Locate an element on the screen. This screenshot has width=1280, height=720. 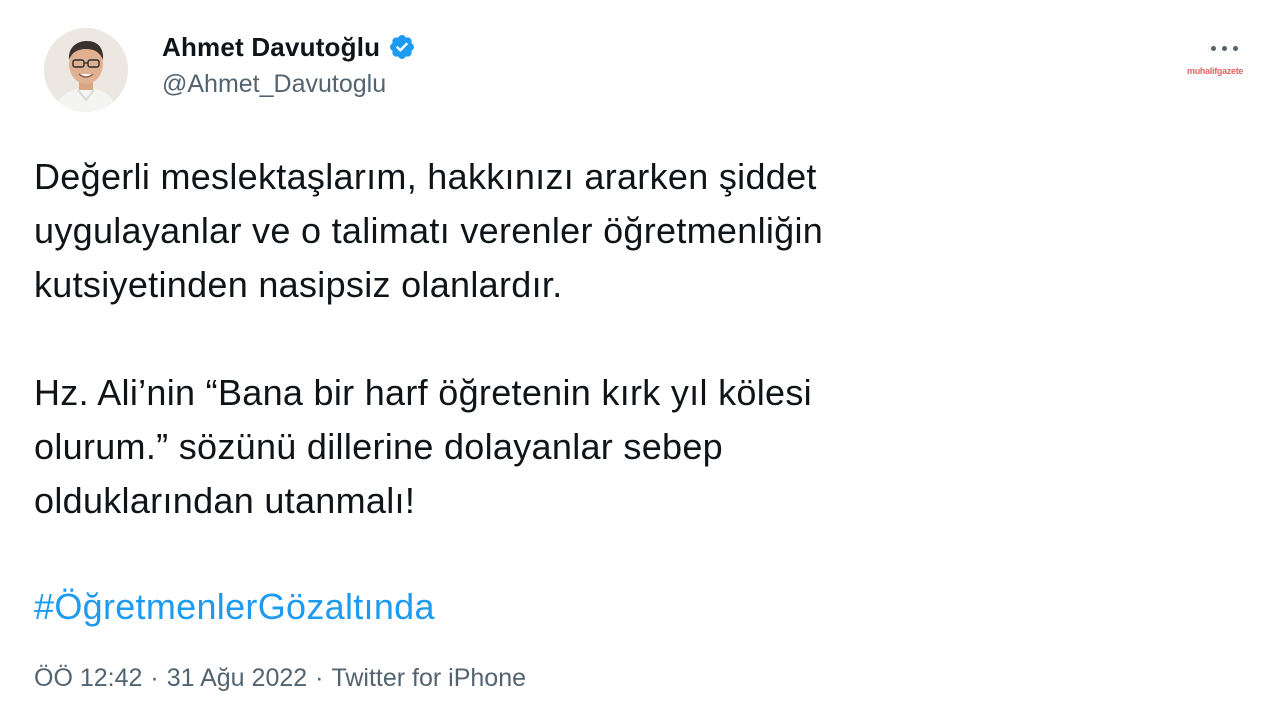
hashtag-link: #ÖğretmenlerGözaltında is located at coordinates (234, 607).